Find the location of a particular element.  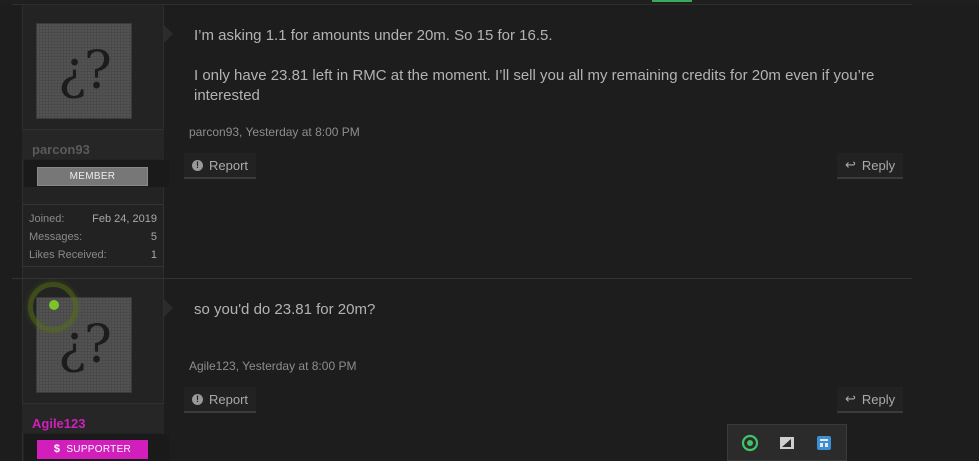

username-box: parcon93 is located at coordinates (93, 144).